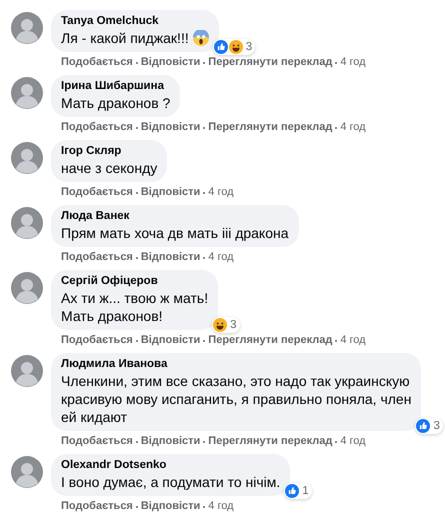  Describe the element at coordinates (175, 216) in the screenshot. I see `author-name: Люда Ванек` at that location.